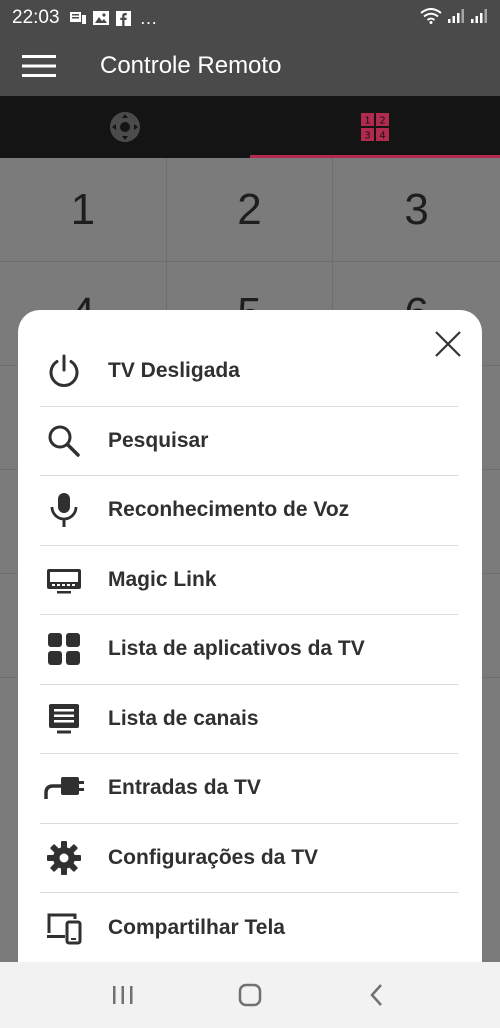 This screenshot has width=500, height=1028. What do you see at coordinates (64, 719) in the screenshot?
I see `channel-list-icon` at bounding box center [64, 719].